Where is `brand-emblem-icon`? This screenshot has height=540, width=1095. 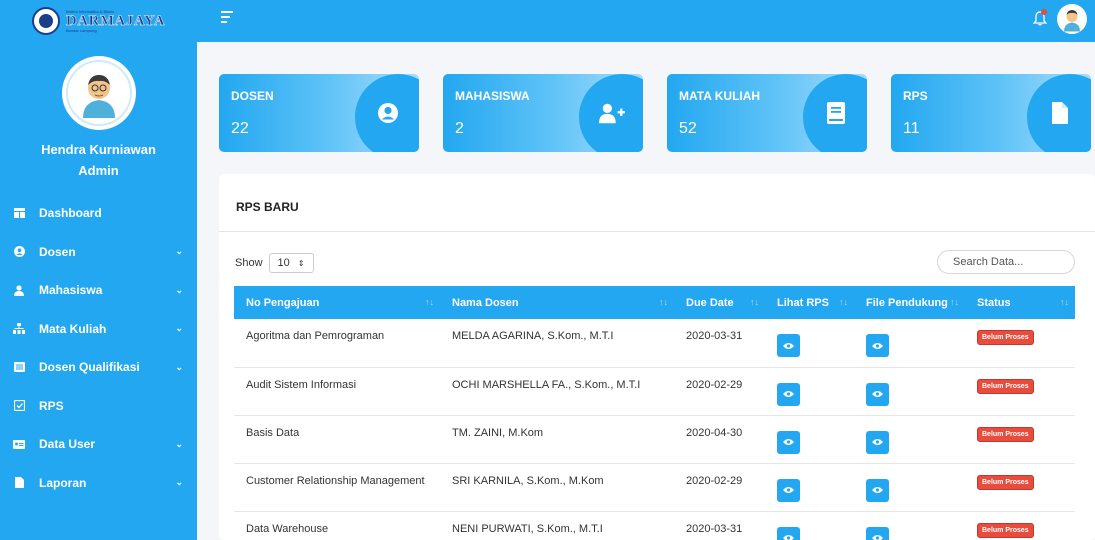 brand-emblem-icon is located at coordinates (45, 21).